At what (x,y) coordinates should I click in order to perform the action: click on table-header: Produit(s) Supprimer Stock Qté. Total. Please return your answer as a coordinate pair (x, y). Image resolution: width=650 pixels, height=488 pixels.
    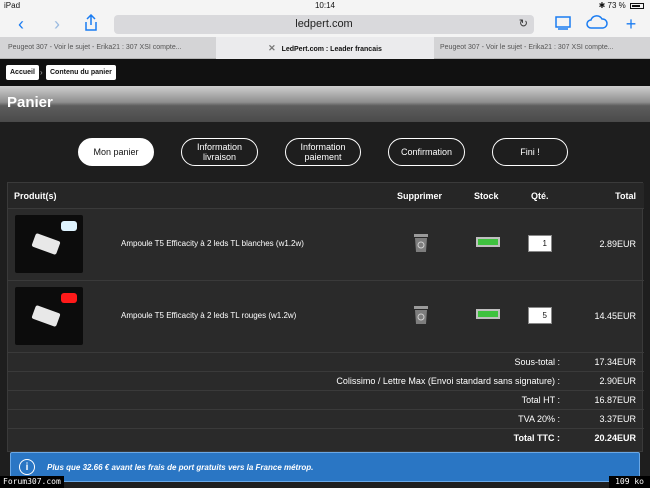
    Looking at the image, I should click on (326, 196).